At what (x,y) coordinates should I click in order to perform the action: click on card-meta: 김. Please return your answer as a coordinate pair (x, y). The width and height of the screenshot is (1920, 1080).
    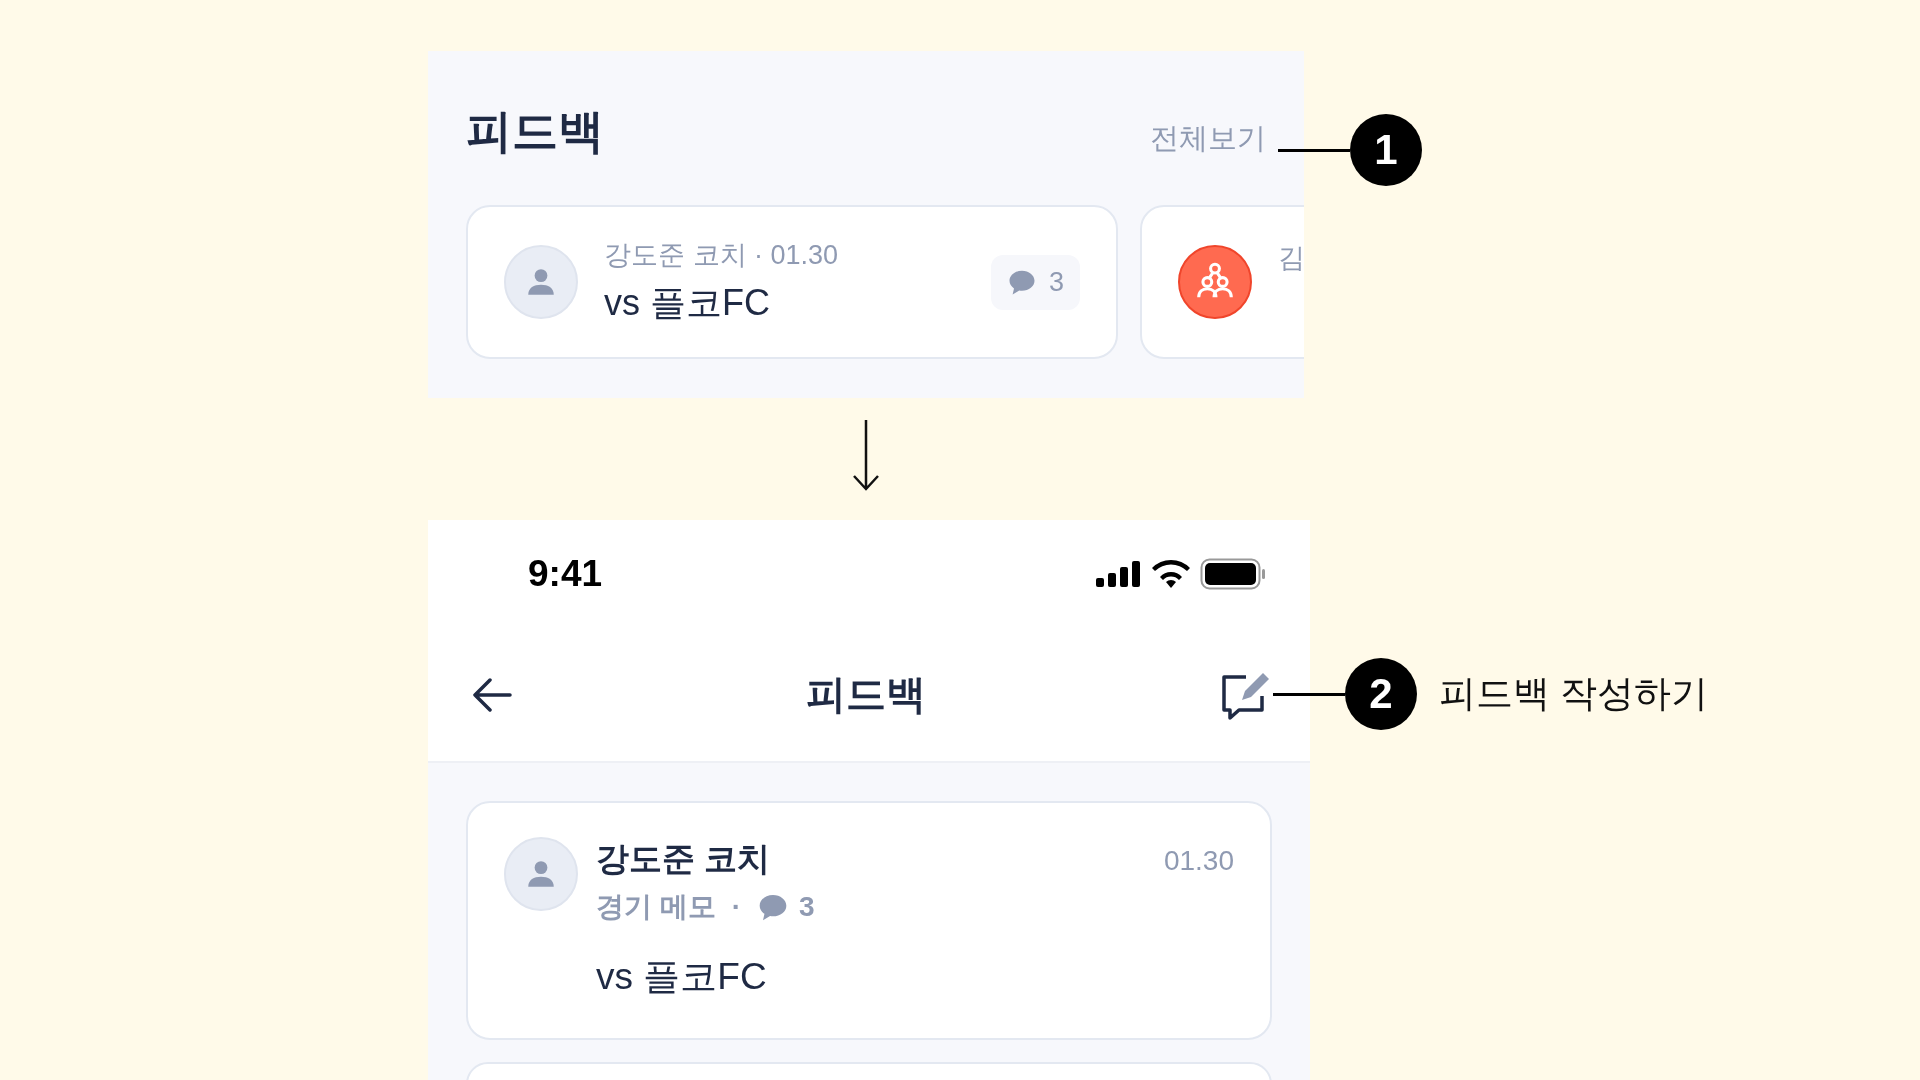
    Looking at the image, I should click on (1291, 258).